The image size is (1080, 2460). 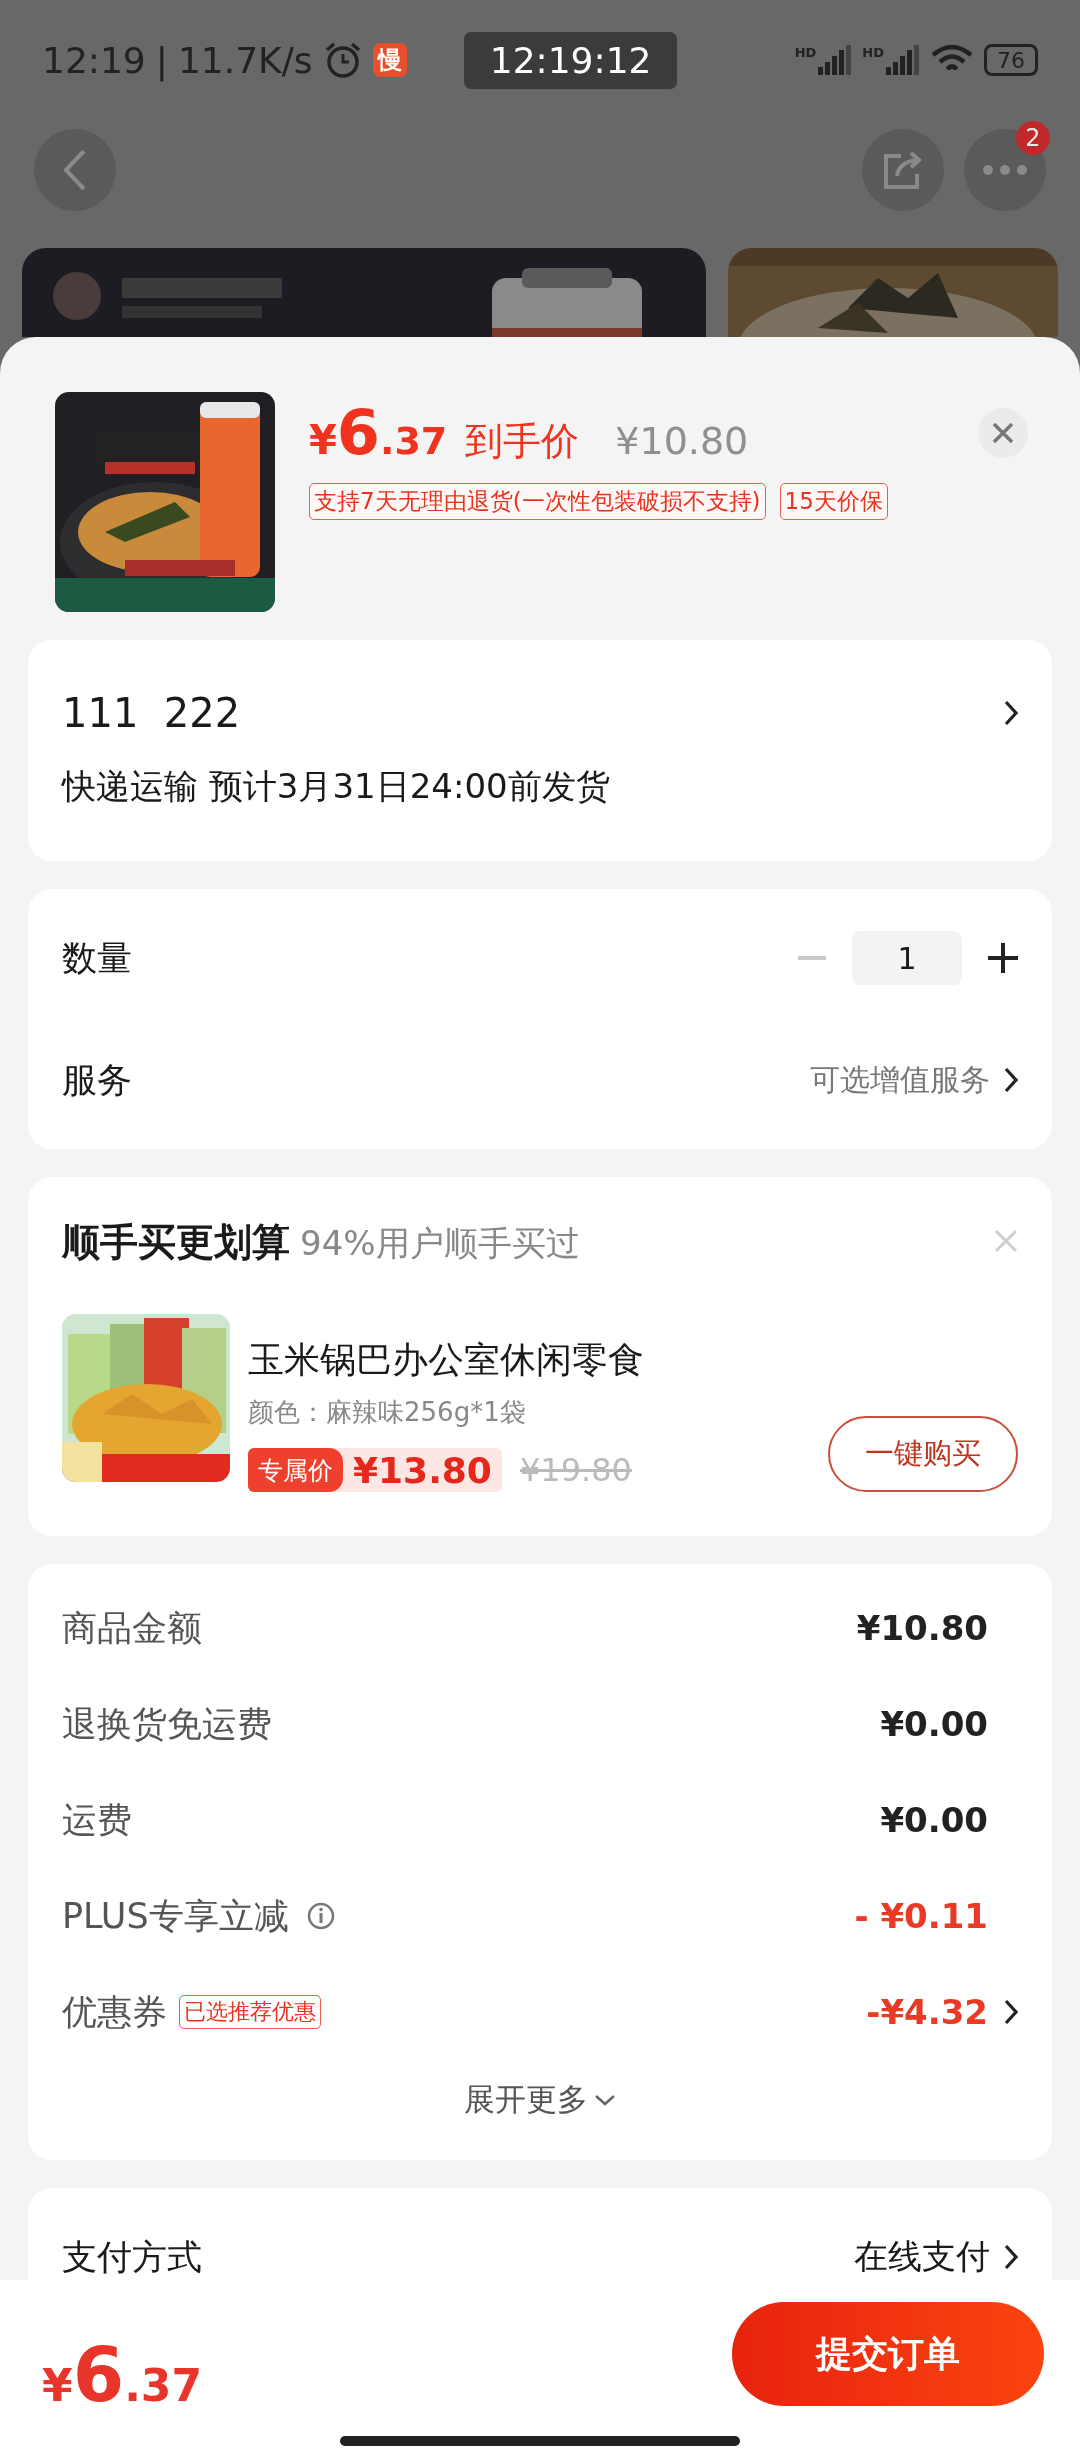 I want to click on fee-label: 商品金额, so click(x=132, y=1628).